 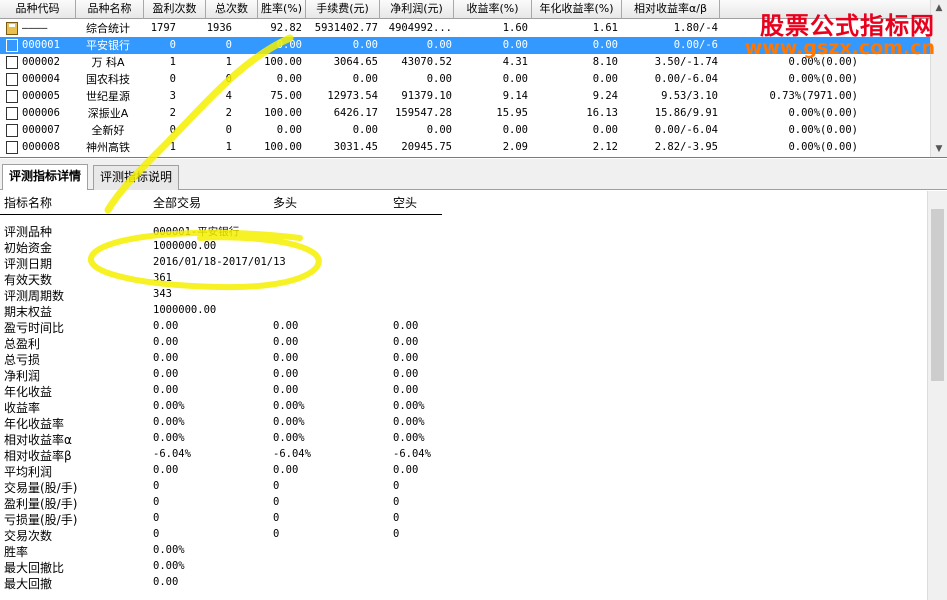 I want to click on annotation-overlay, so click(x=204, y=162).